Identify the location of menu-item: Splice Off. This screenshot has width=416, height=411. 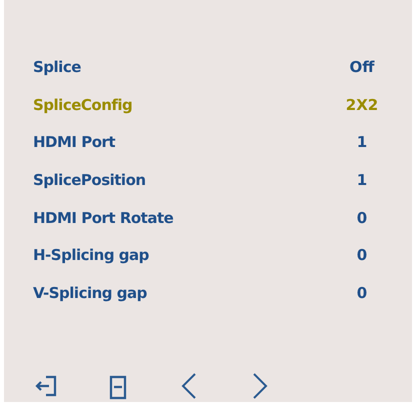
(208, 67).